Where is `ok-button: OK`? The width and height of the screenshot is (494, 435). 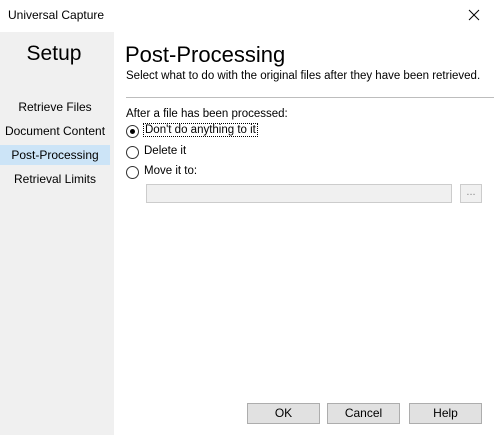 ok-button: OK is located at coordinates (283, 413).